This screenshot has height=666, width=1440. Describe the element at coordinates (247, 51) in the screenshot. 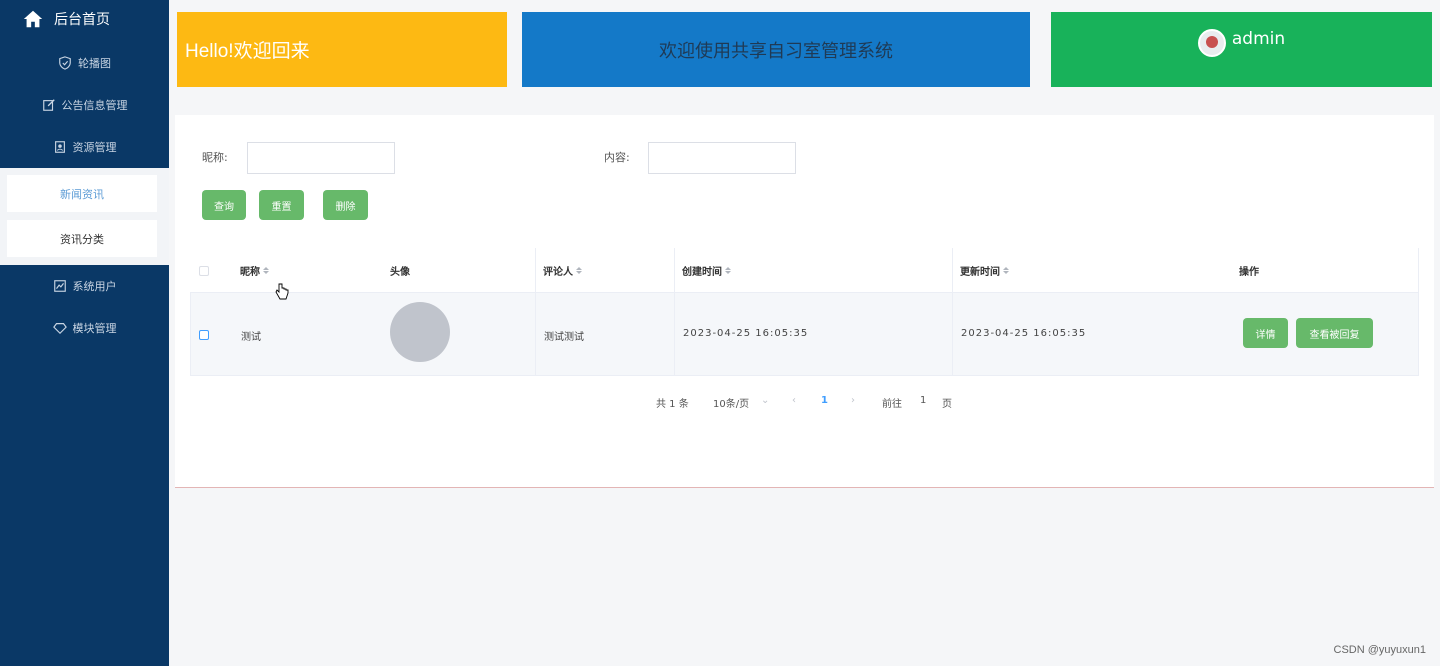

I see `welcome-text: Hello!欢迎回来` at that location.